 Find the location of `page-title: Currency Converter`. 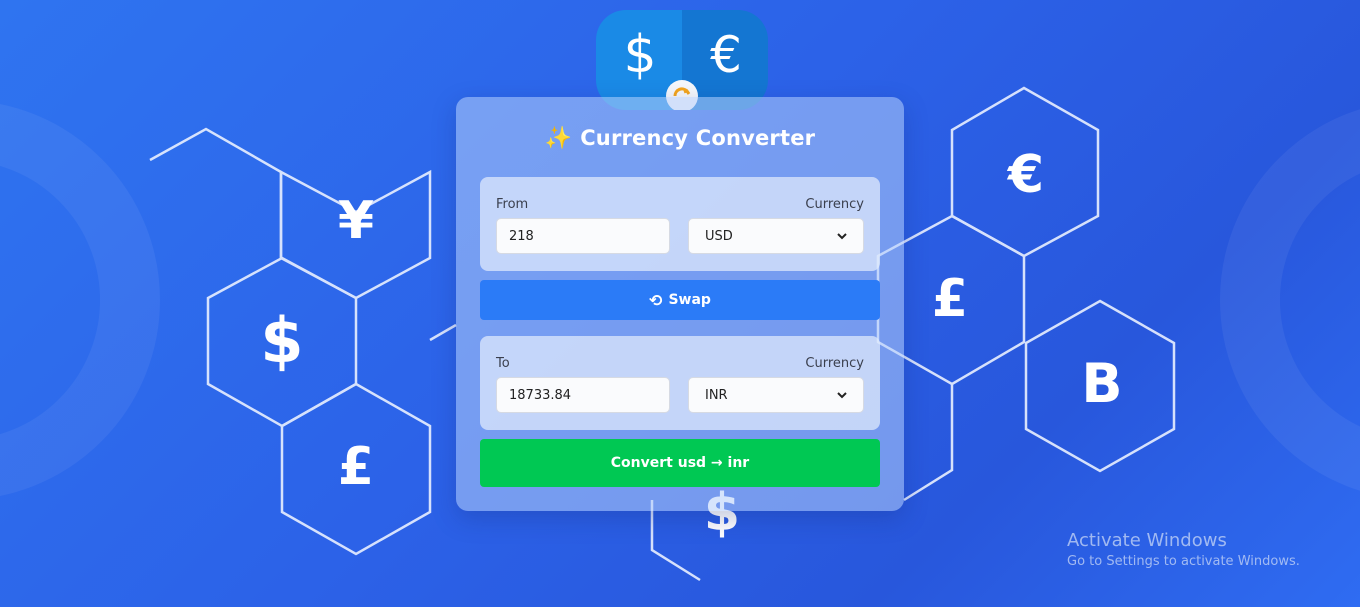

page-title: Currency Converter is located at coordinates (698, 138).